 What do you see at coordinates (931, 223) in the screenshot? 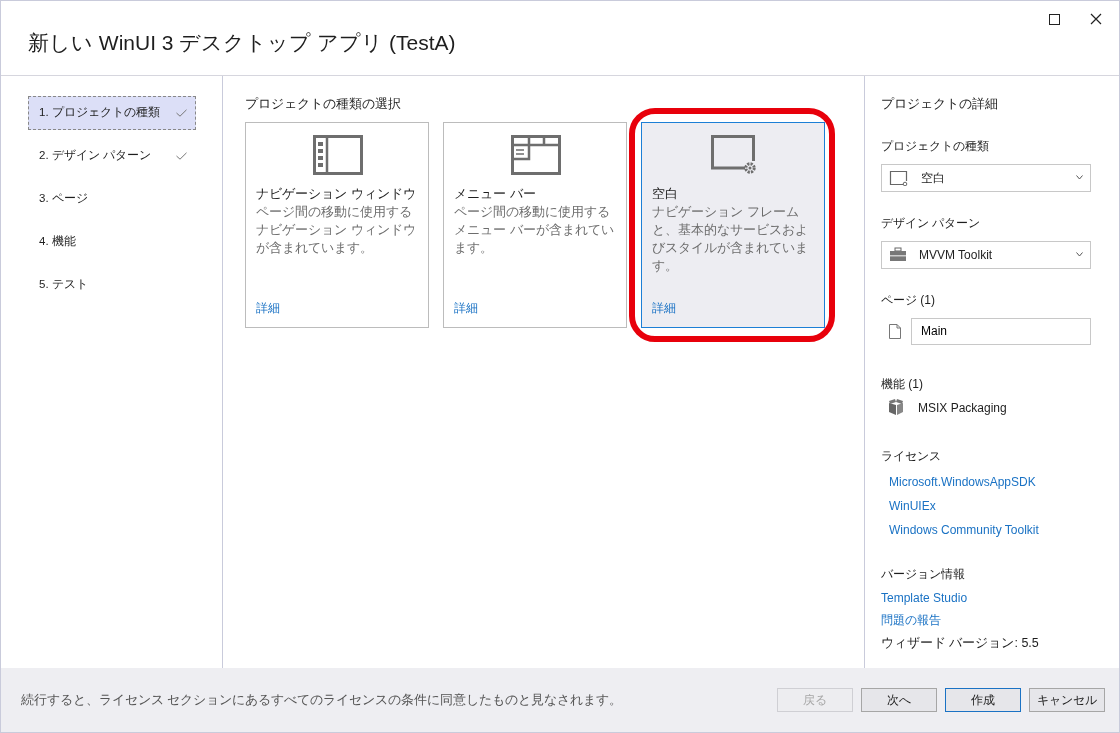
I see `field-label: デザイン パターン` at bounding box center [931, 223].